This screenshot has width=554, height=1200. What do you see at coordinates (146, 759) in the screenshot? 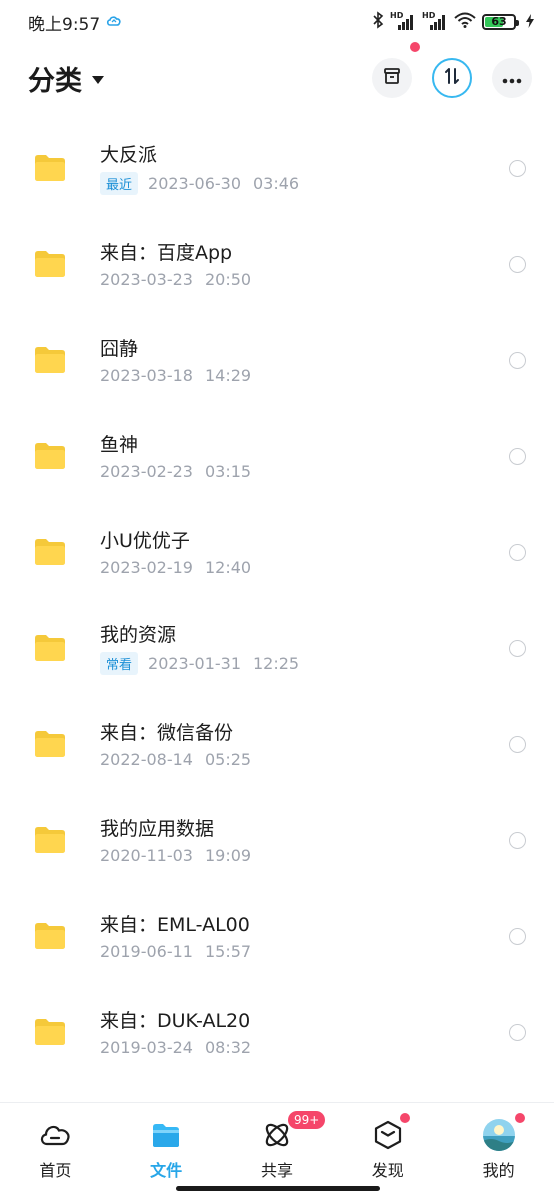
I see `file-date: 2022-08-14` at bounding box center [146, 759].